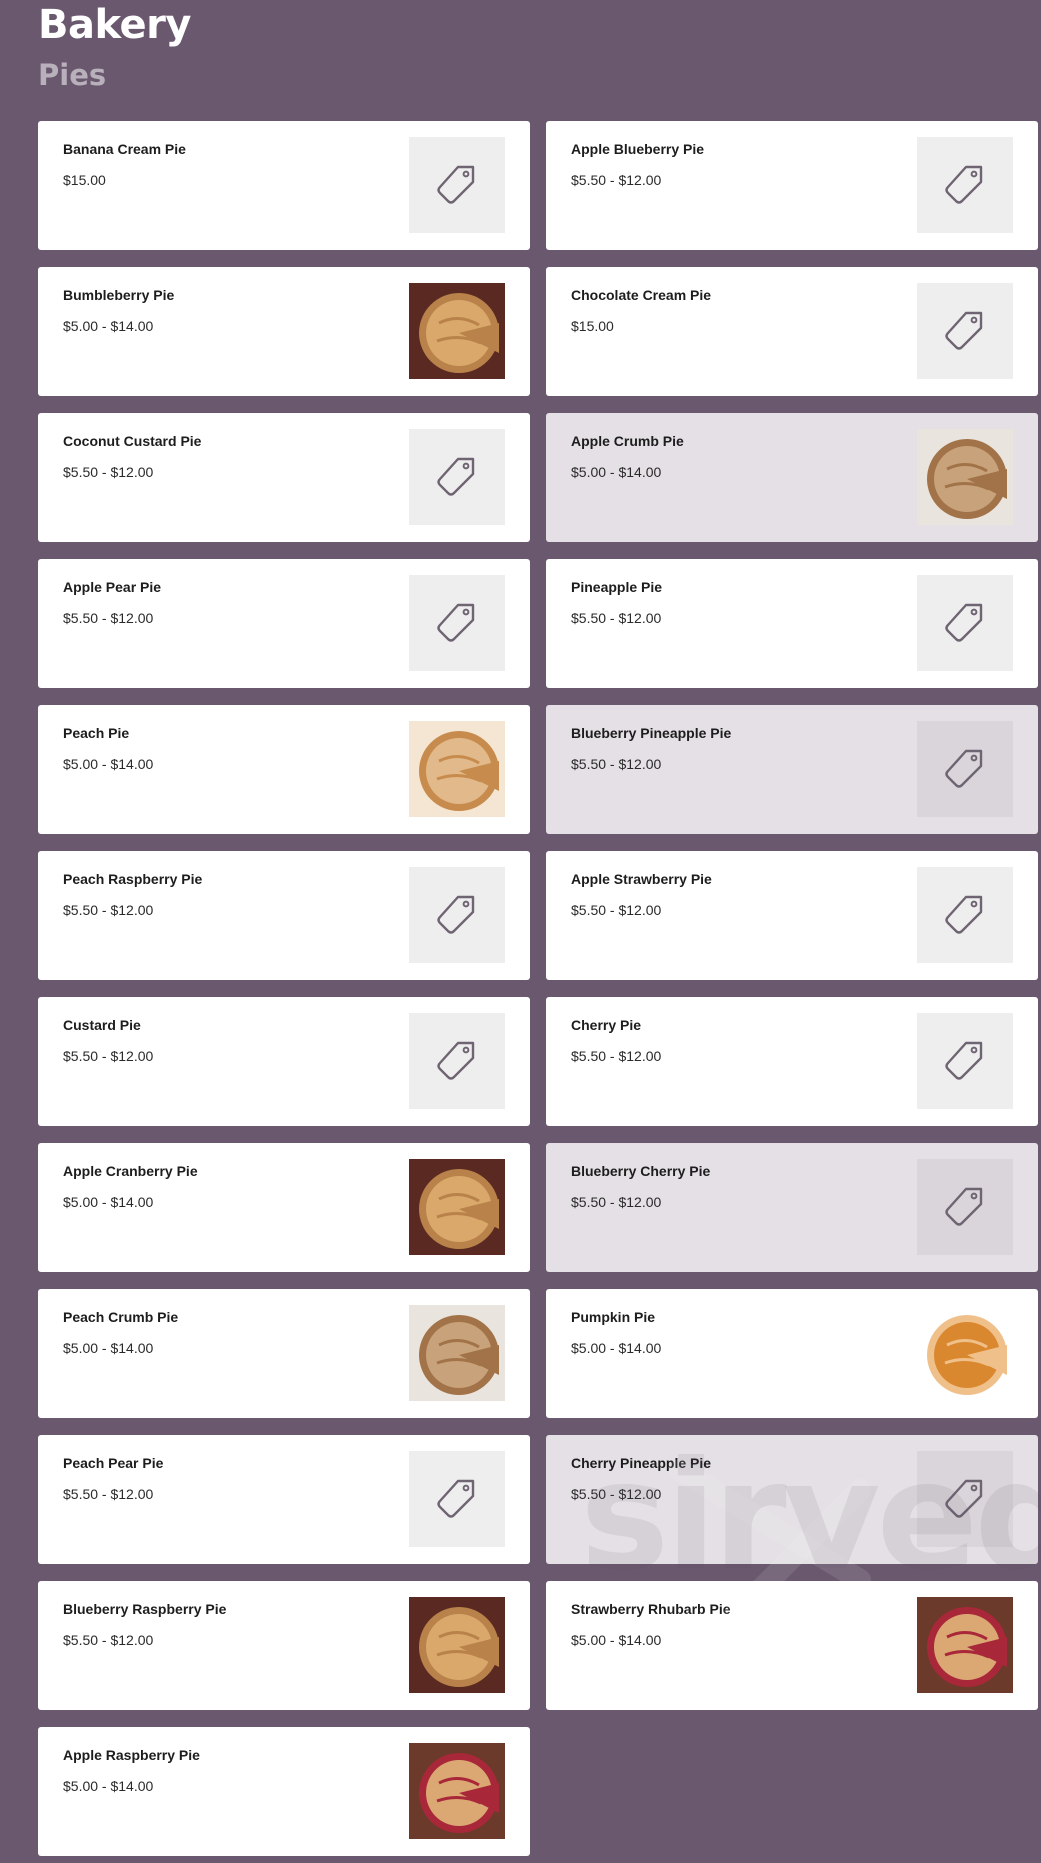 The image size is (1041, 1863). What do you see at coordinates (119, 295) in the screenshot?
I see `item-name: Bumbleberry Pie` at bounding box center [119, 295].